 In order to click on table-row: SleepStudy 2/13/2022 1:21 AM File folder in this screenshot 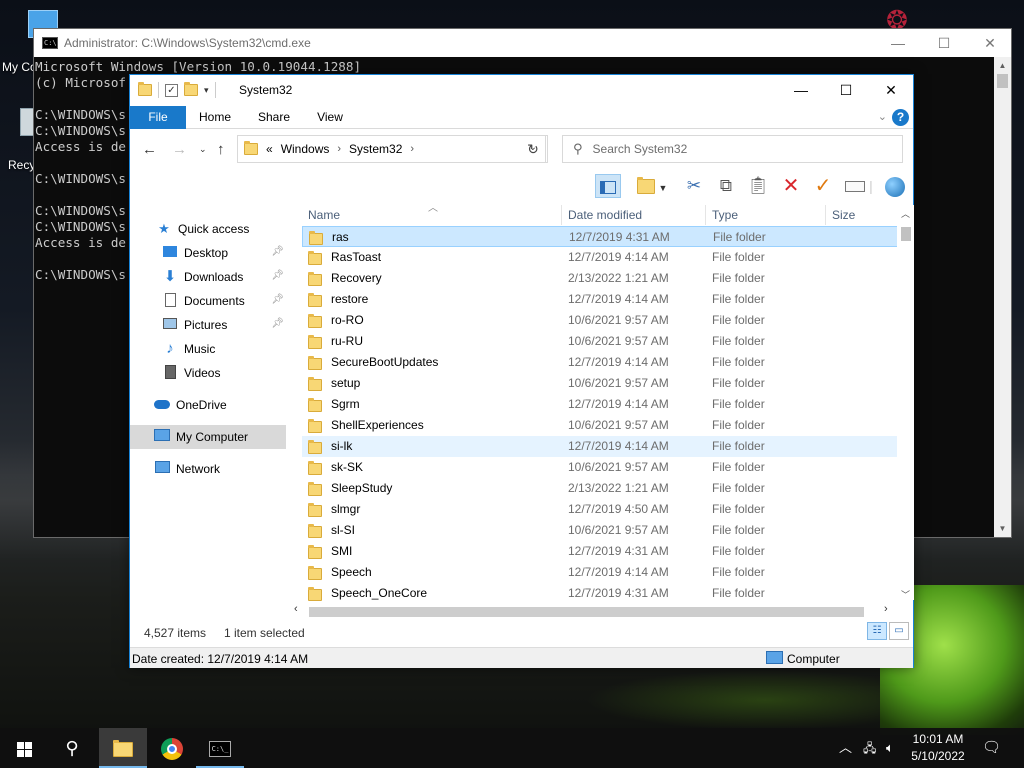, I will do `click(600, 488)`.